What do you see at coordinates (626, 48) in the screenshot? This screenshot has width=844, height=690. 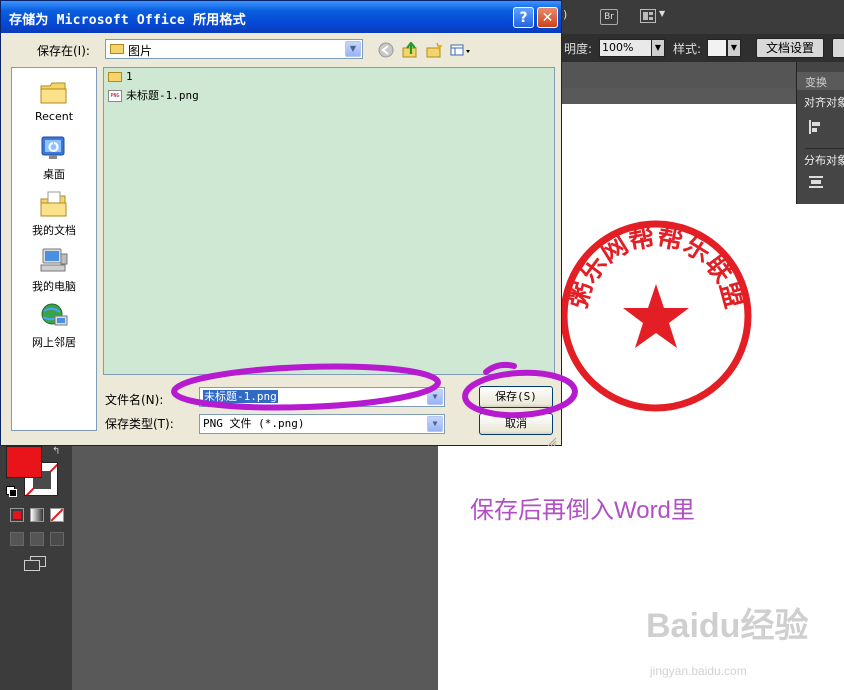 I see `opacity-input: 100%` at bounding box center [626, 48].